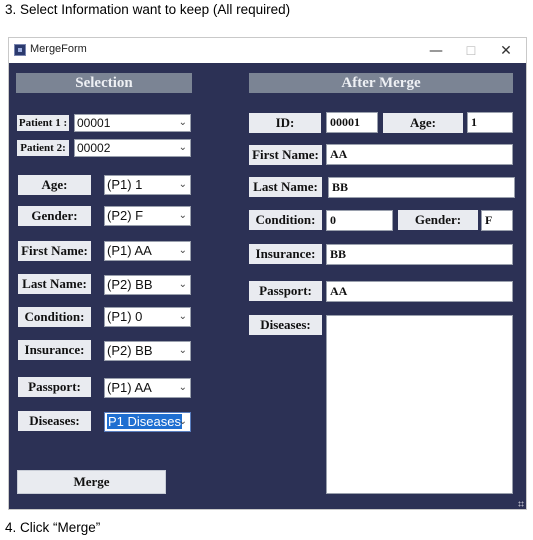  What do you see at coordinates (43, 123) in the screenshot?
I see `patient1-label: Patient 1 :` at bounding box center [43, 123].